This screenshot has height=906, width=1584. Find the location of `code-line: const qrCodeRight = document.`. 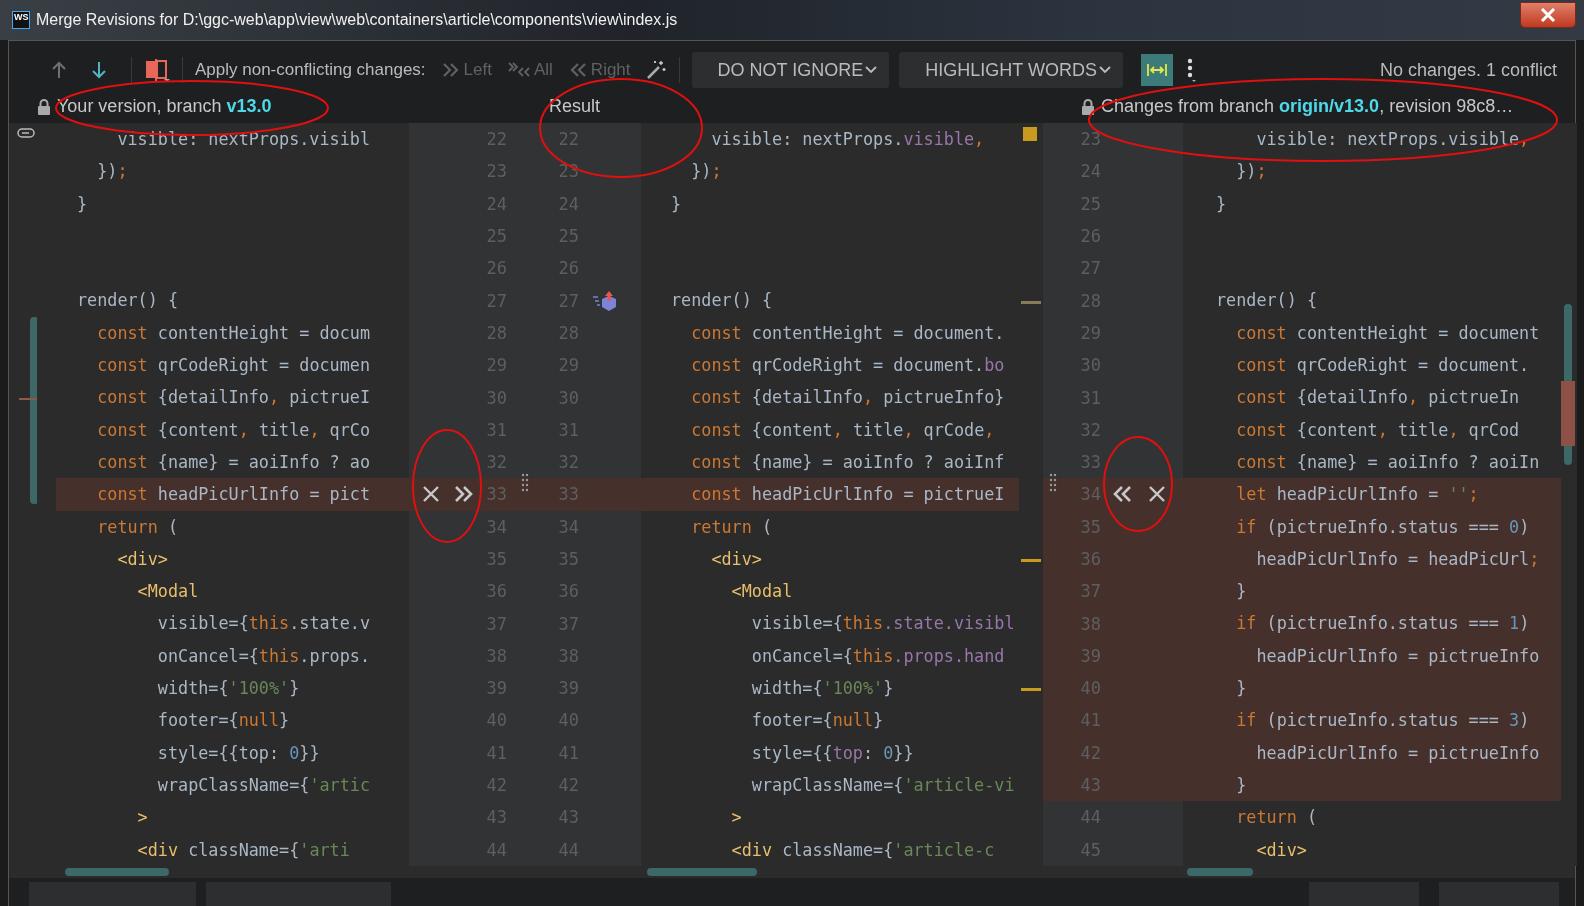

code-line: const qrCodeRight = document. is located at coordinates (1383, 366).